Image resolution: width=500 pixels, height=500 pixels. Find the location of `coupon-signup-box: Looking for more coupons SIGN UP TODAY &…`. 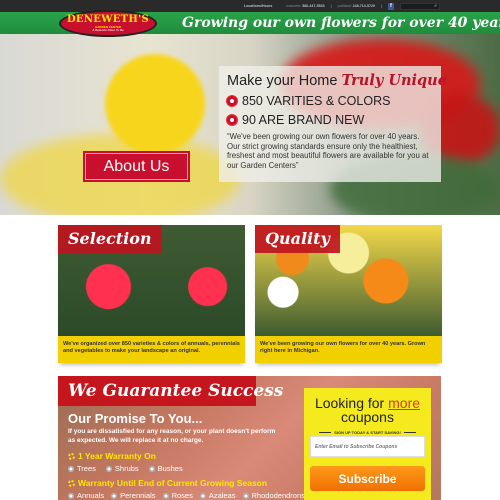

coupon-signup-box: Looking for more coupons SIGN UP TODAY &… is located at coordinates (367, 444).